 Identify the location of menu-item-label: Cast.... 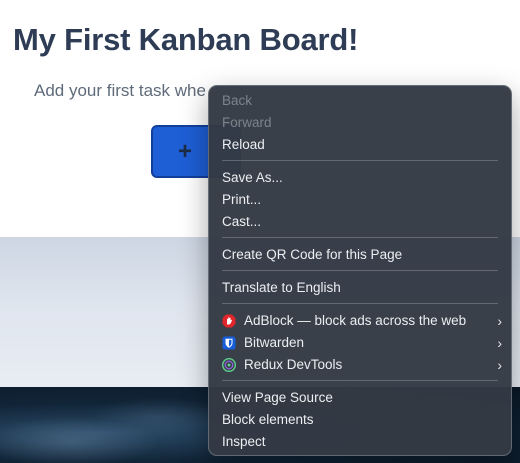
(242, 221).